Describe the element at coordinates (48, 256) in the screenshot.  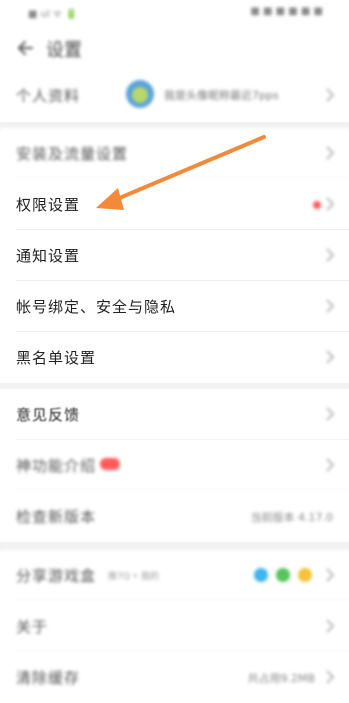
I see `row-label: 通知设置` at that location.